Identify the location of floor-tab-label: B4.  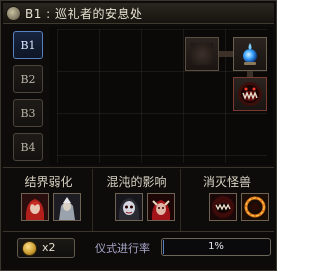
(28, 147).